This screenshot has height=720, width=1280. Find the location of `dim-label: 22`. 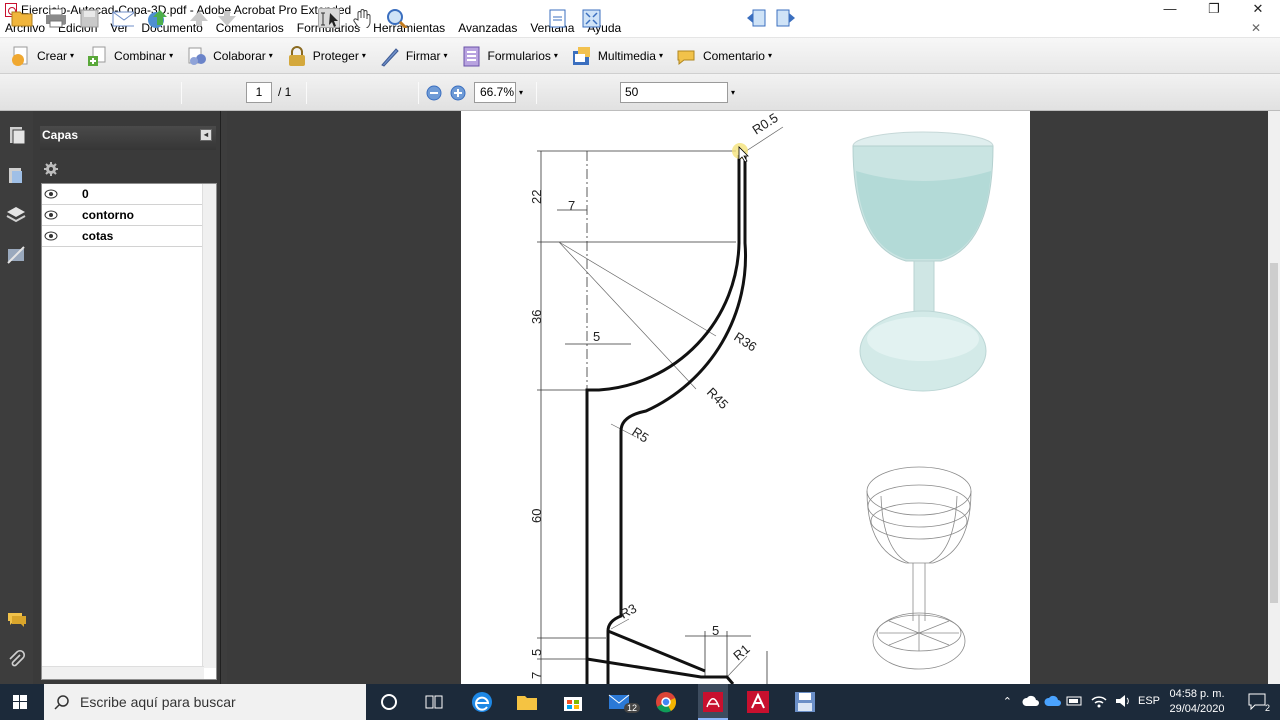

dim-label: 22 is located at coordinates (536, 197).